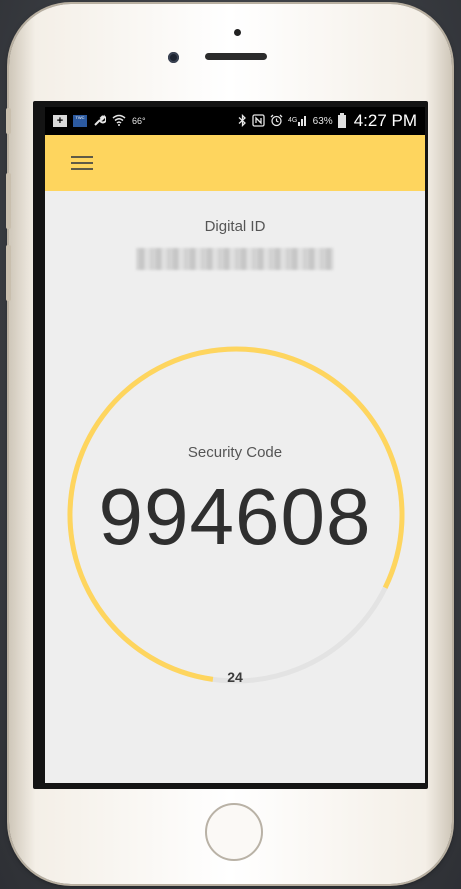 The height and width of the screenshot is (889, 461). What do you see at coordinates (100, 121) in the screenshot?
I see `wrench-icon` at bounding box center [100, 121].